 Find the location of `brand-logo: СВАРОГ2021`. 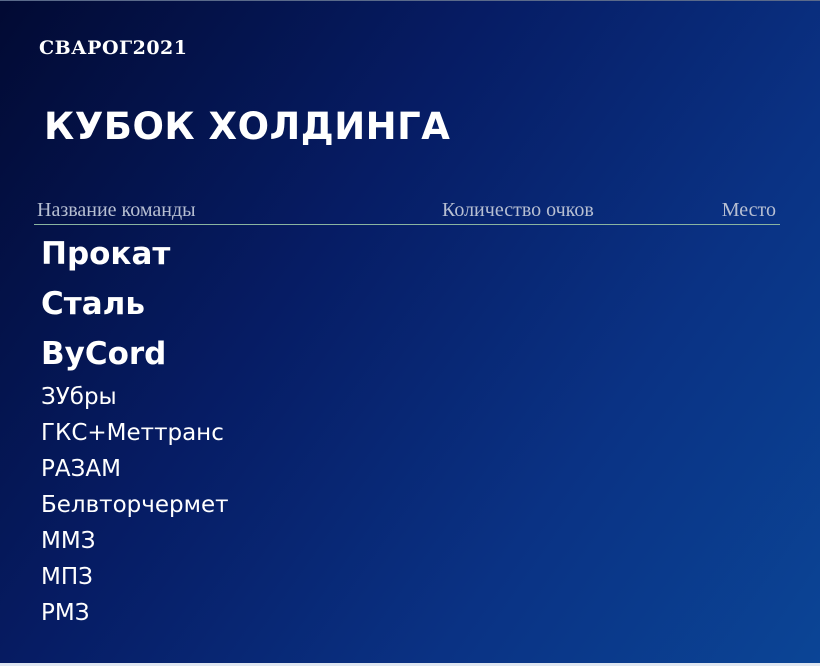

brand-logo: СВАРОГ2021 is located at coordinates (113, 48).